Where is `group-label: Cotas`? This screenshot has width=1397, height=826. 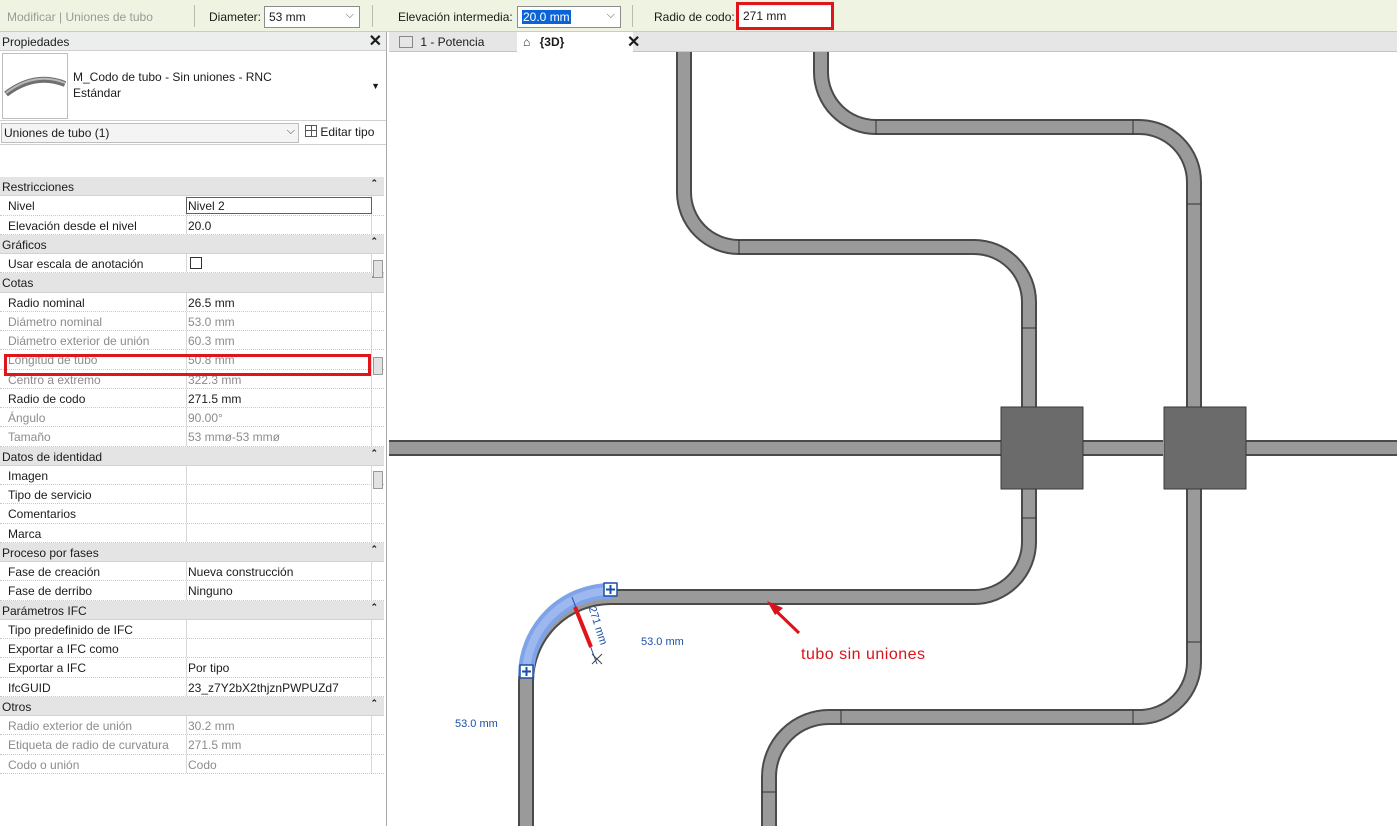 group-label: Cotas is located at coordinates (18, 283).